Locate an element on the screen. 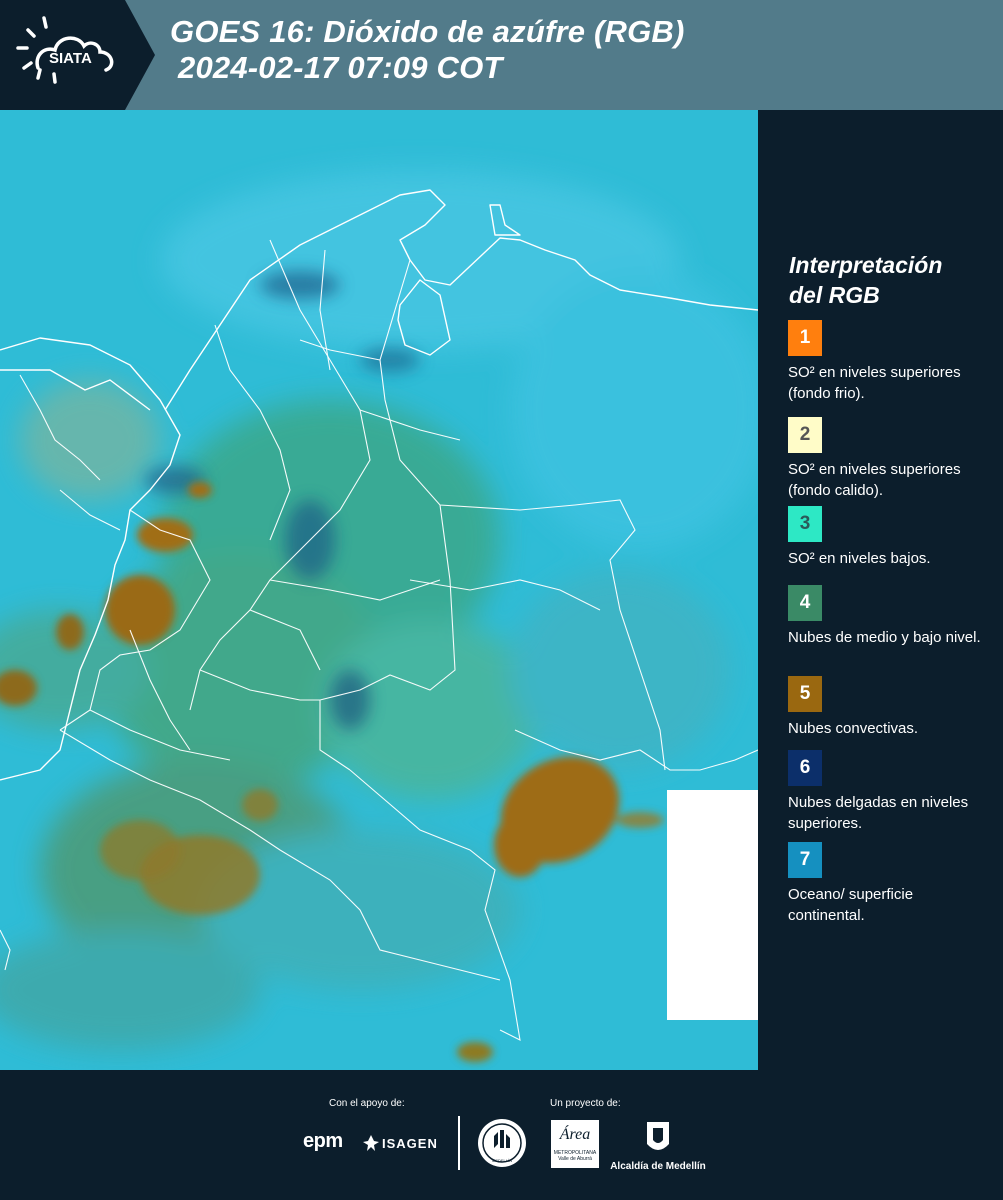  legend-label: Oceano/ superficie continental. is located at coordinates (851, 905).